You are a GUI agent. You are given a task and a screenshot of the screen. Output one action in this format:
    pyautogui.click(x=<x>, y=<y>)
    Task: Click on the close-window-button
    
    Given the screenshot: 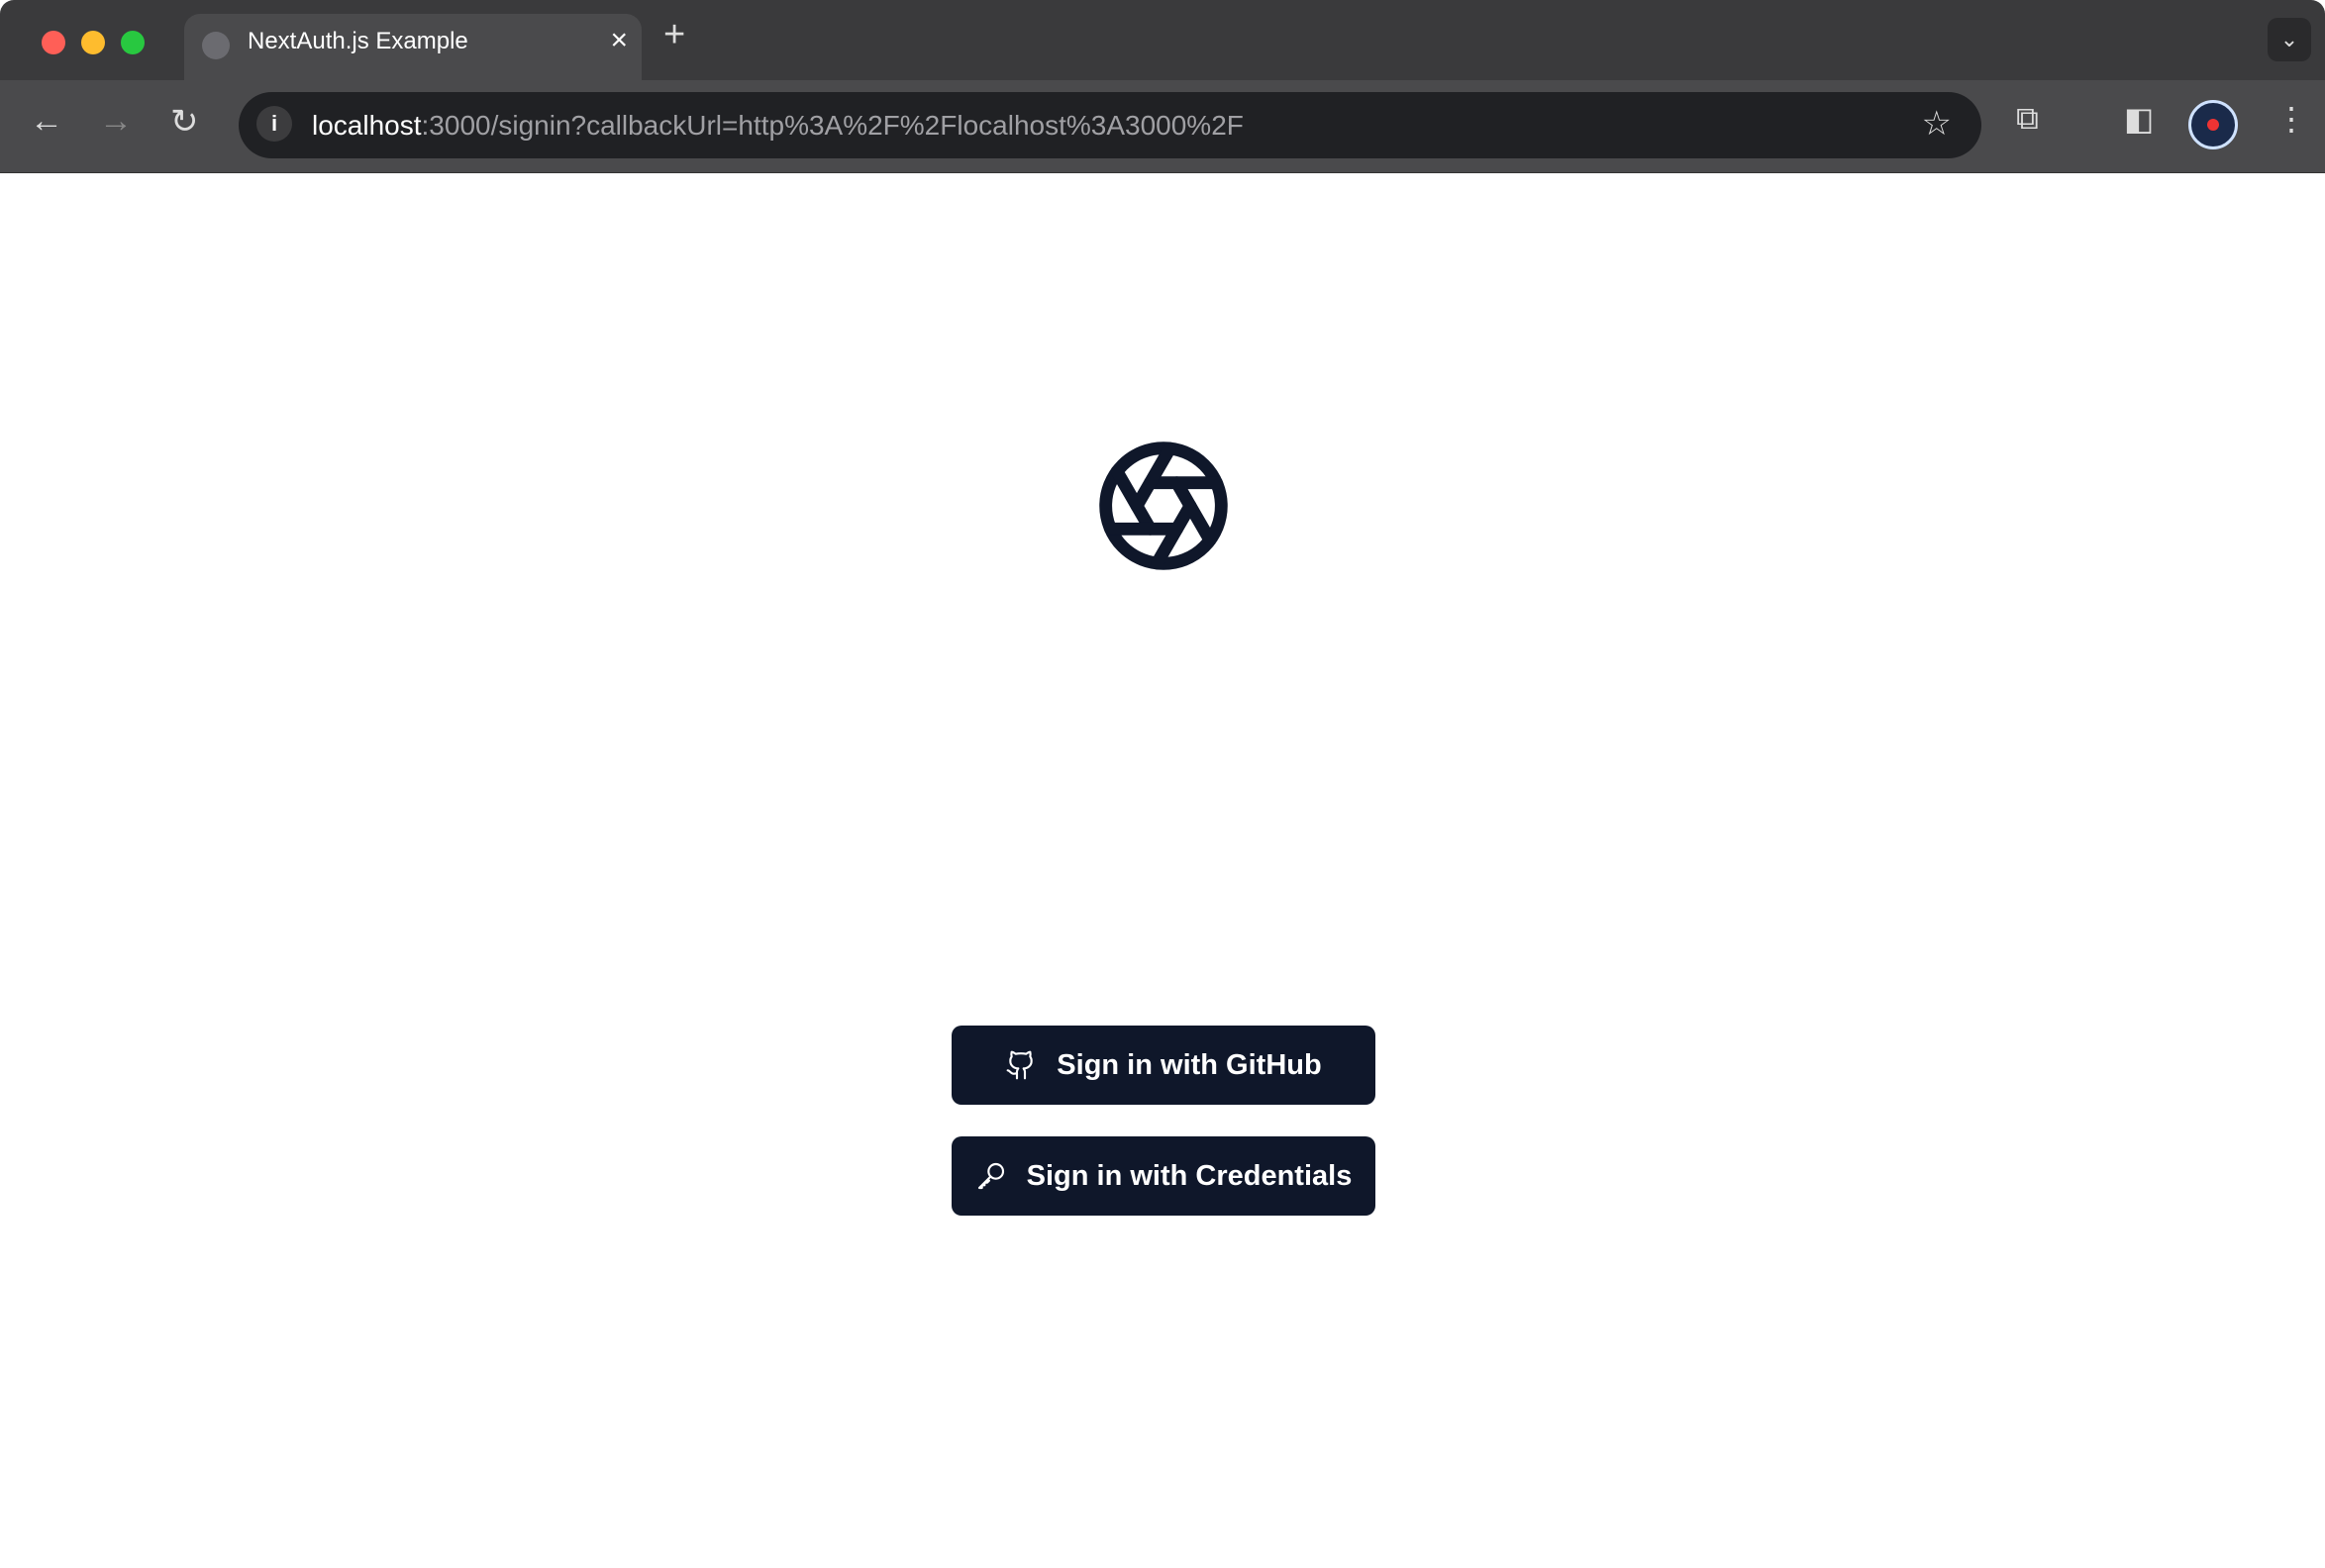 What is the action you would take?
    pyautogui.click(x=54, y=42)
    